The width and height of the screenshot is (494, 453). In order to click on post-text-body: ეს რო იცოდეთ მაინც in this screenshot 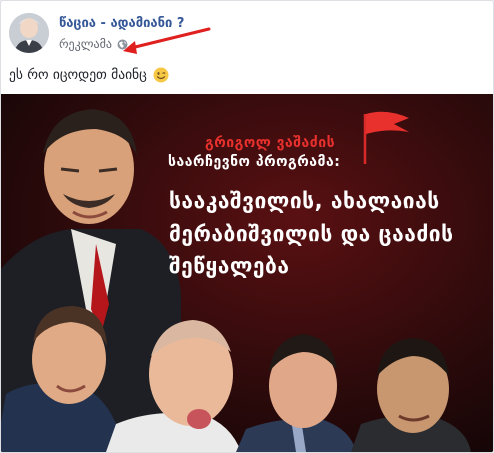, I will do `click(78, 75)`.